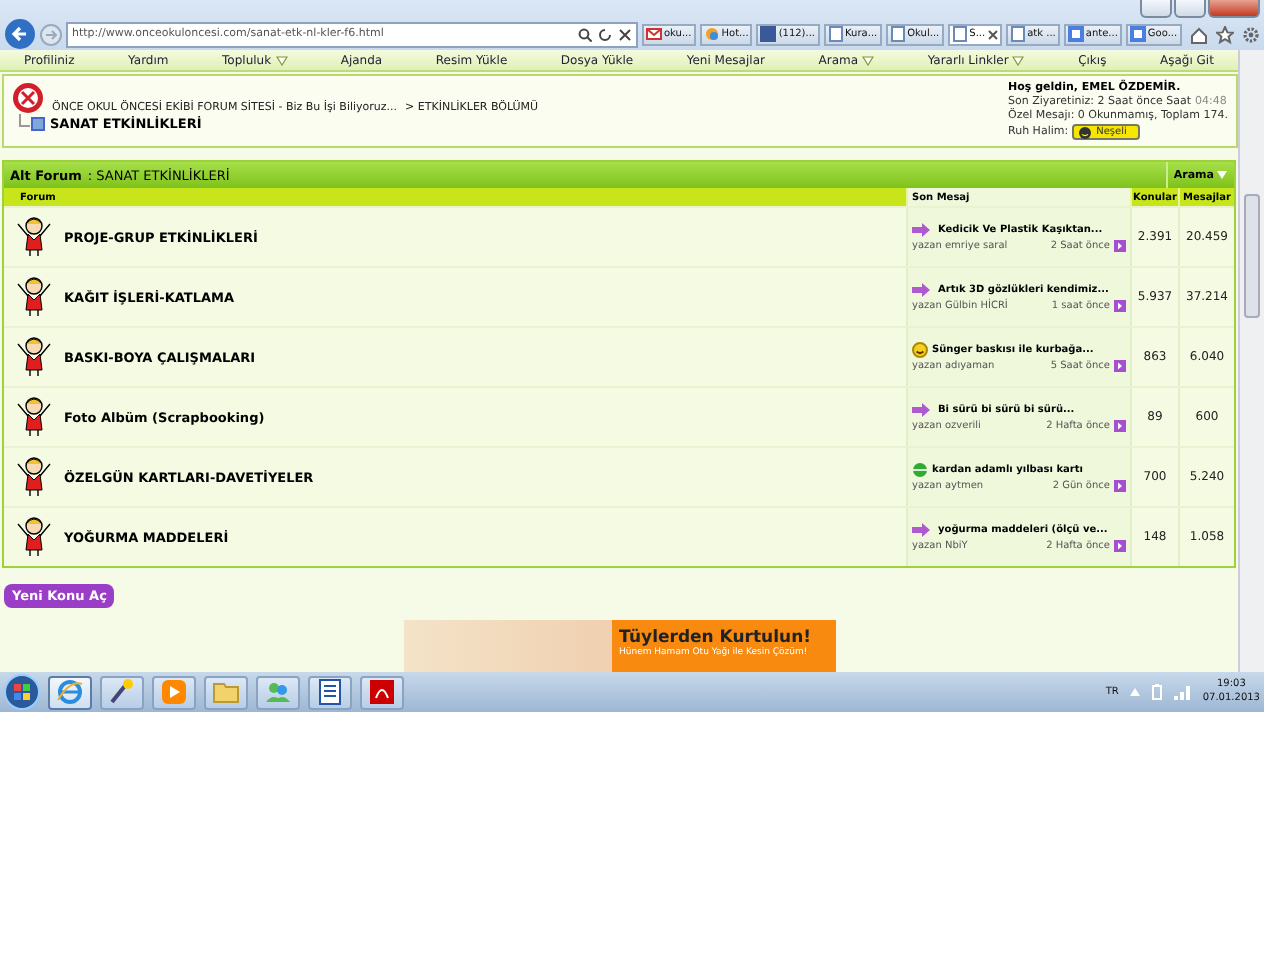 Image resolution: width=1264 pixels, height=960 pixels. I want to click on refresh-icon, so click(605, 34).